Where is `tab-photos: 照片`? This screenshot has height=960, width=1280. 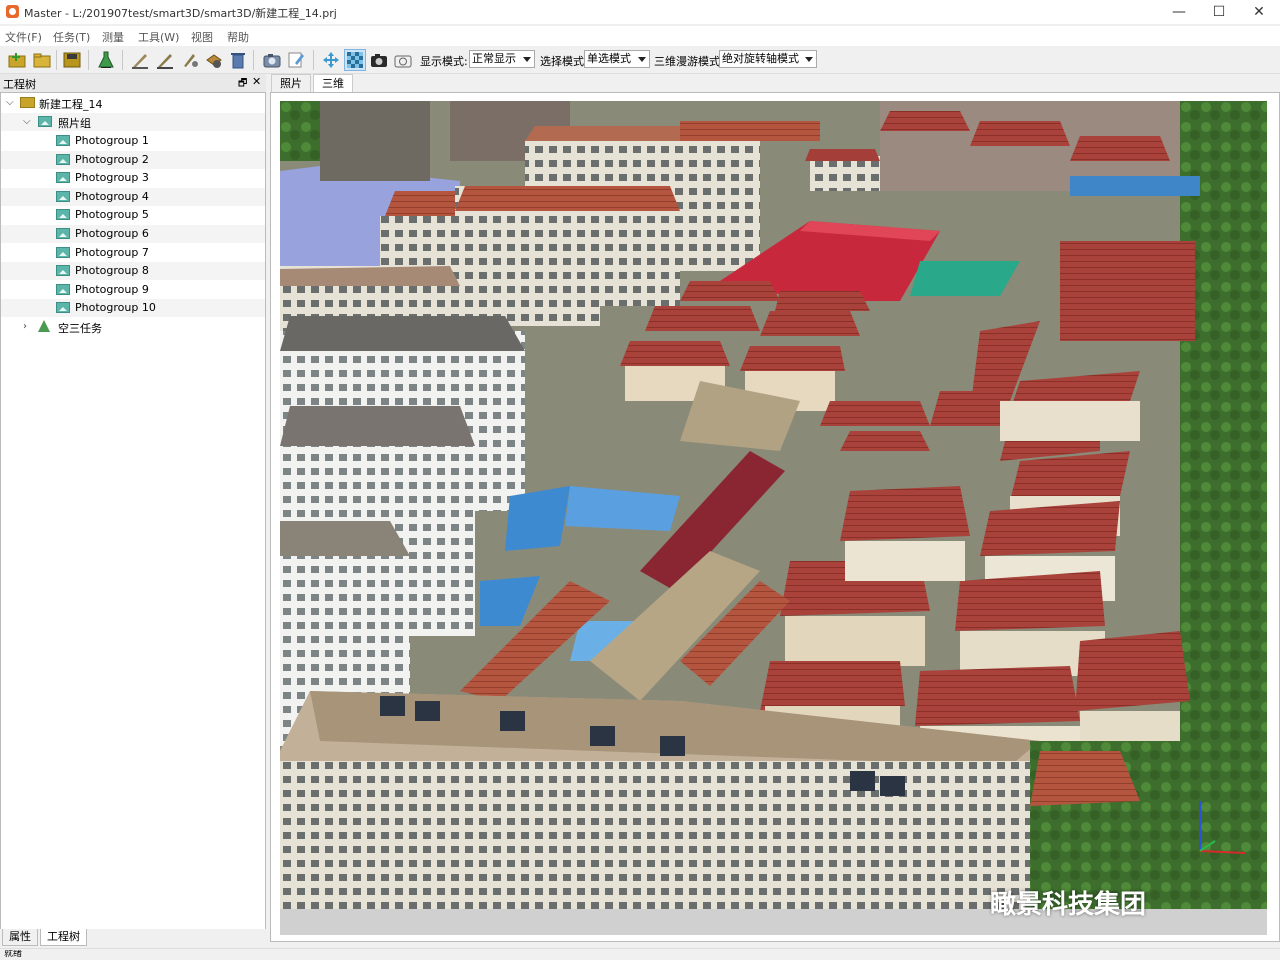
tab-photos: 照片 is located at coordinates (291, 83).